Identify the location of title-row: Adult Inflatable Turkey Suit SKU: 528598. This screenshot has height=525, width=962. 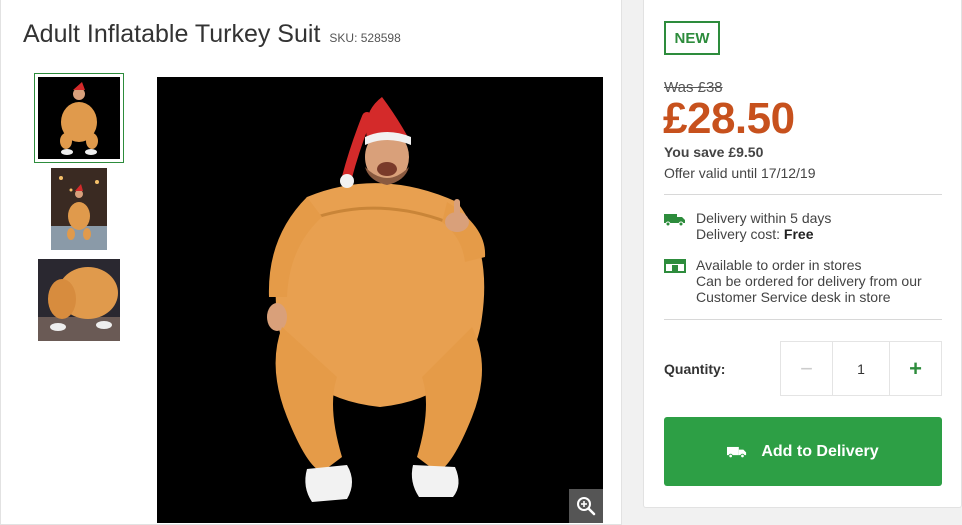
(212, 34).